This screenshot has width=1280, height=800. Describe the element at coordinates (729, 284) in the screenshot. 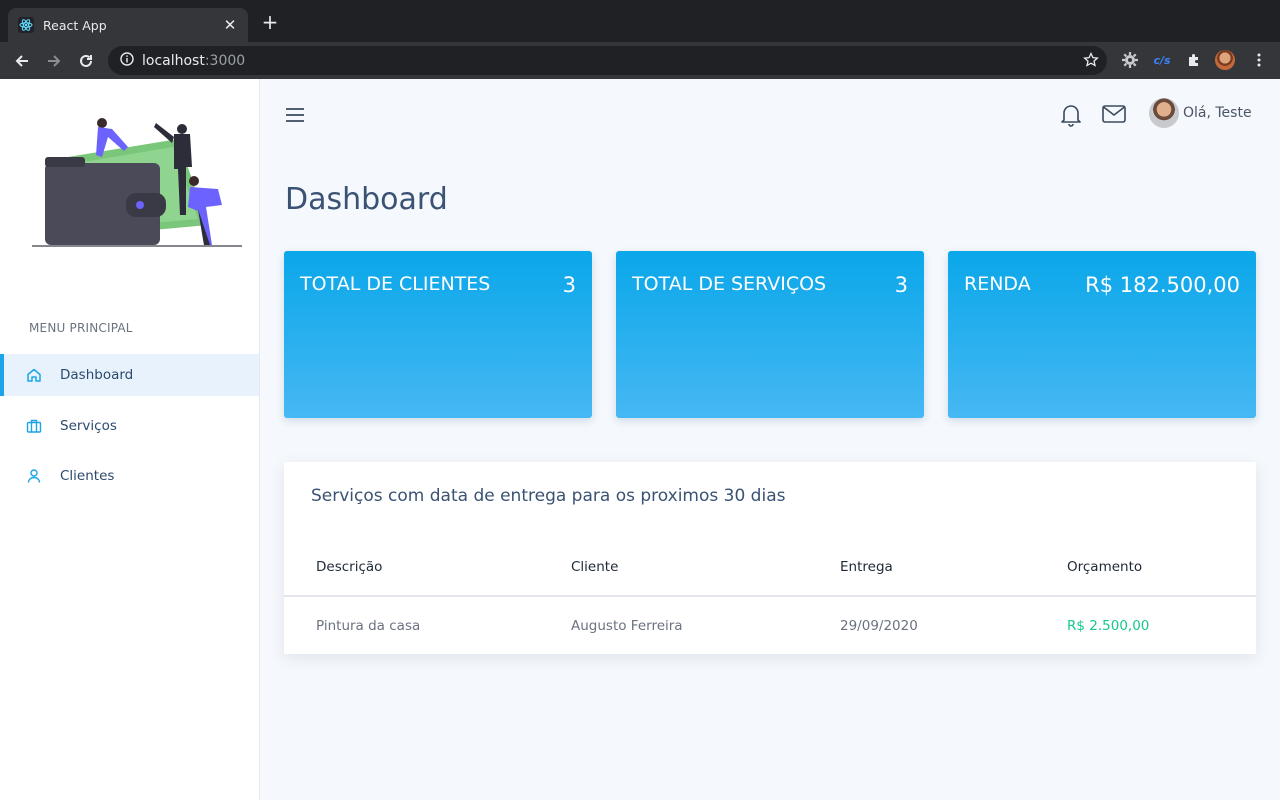

I see `stat-card-title: TOTAL DE SERVIÇOS` at that location.